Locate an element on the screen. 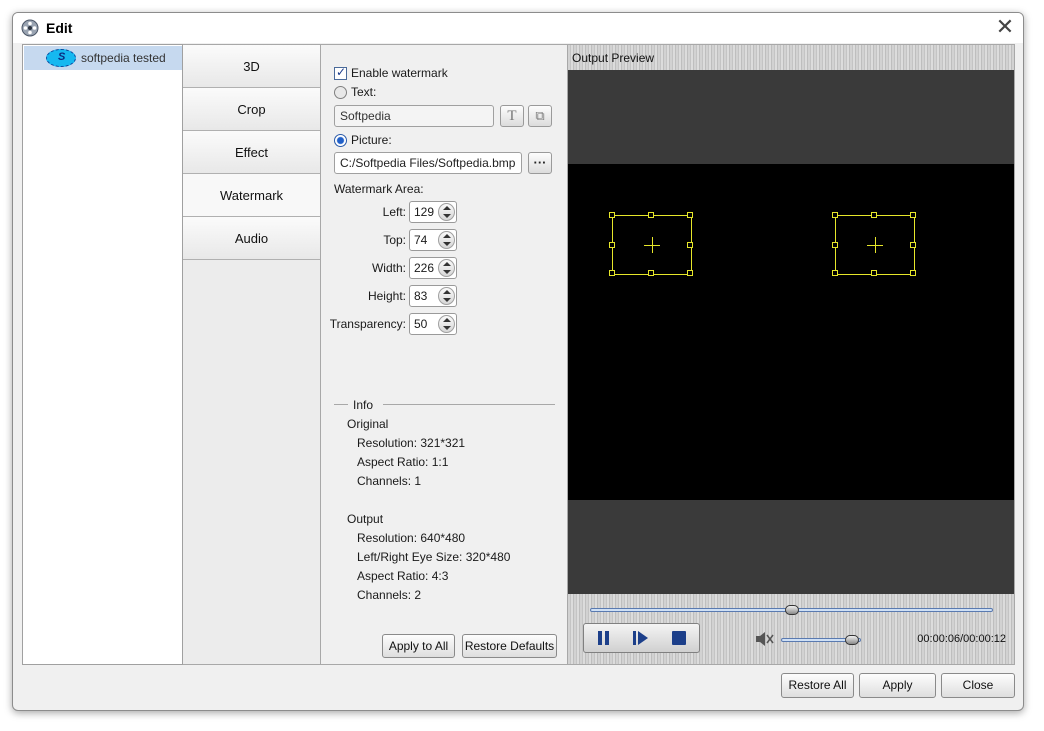 The width and height of the screenshot is (1044, 731). original-channels: Channels: 1 is located at coordinates (389, 481).